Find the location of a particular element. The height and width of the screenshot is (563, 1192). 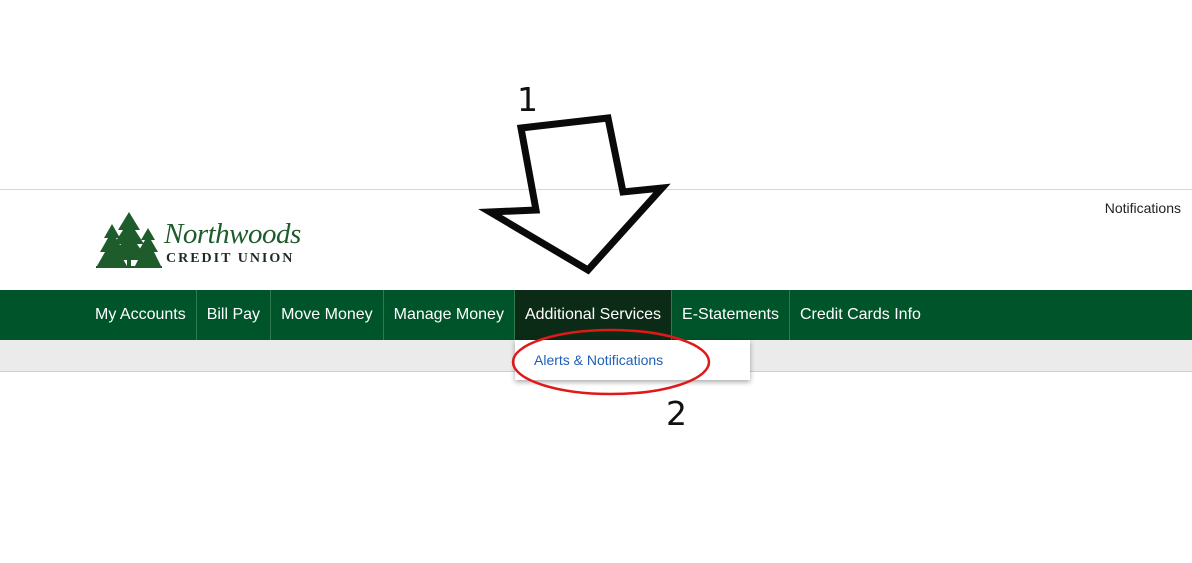

down-arrow-annotation is located at coordinates (574, 194).